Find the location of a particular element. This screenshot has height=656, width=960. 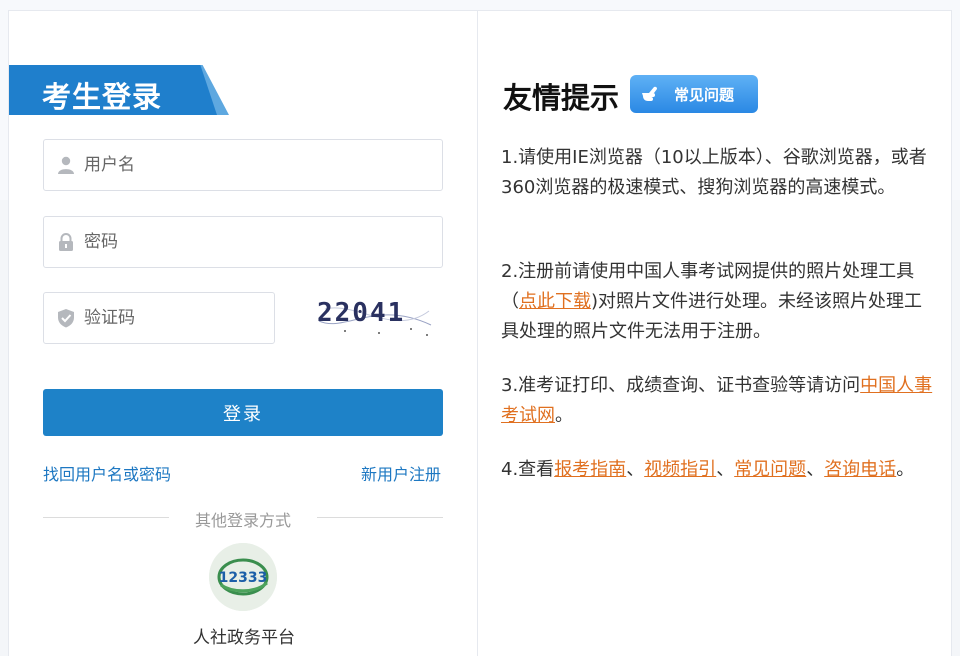

faq-badge-label: 常见问题 is located at coordinates (704, 95).